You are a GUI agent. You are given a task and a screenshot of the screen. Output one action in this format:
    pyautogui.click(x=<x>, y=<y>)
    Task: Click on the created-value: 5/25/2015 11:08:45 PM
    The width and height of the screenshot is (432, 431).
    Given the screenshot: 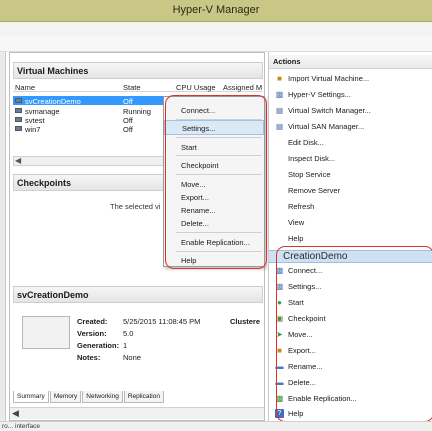 What is the action you would take?
    pyautogui.click(x=162, y=321)
    